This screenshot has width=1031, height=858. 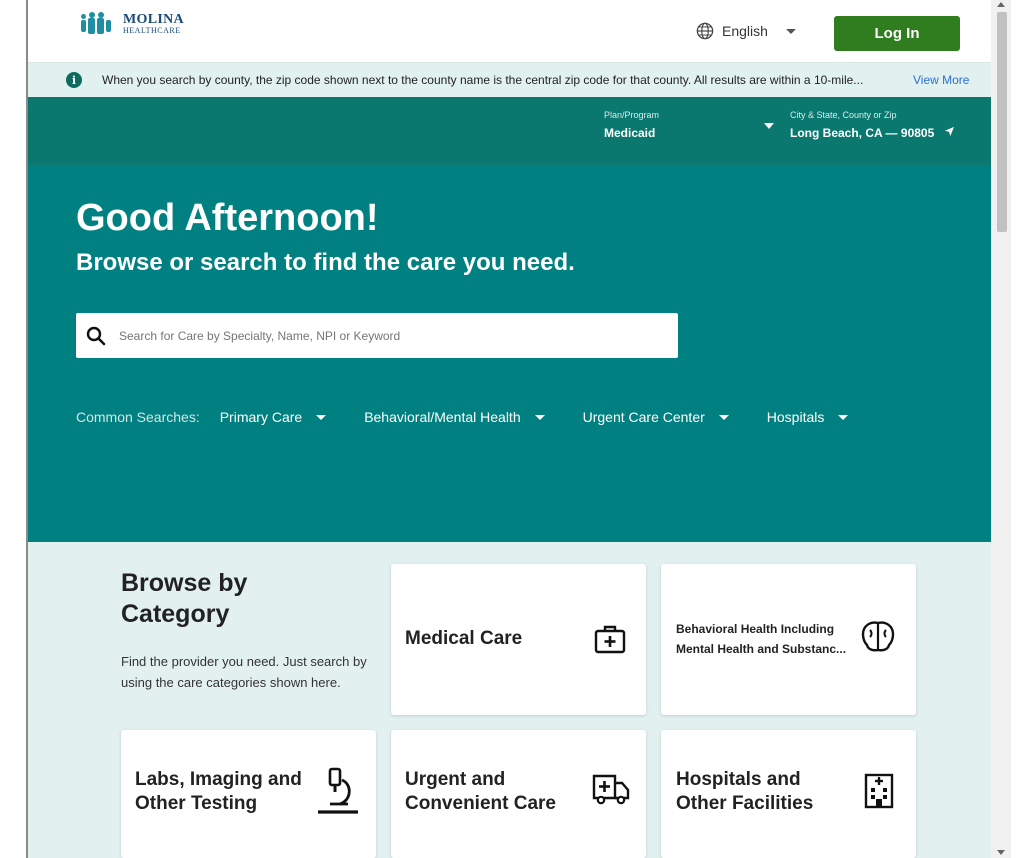 I want to click on common-searches-label: Common Searches:, so click(x=138, y=417).